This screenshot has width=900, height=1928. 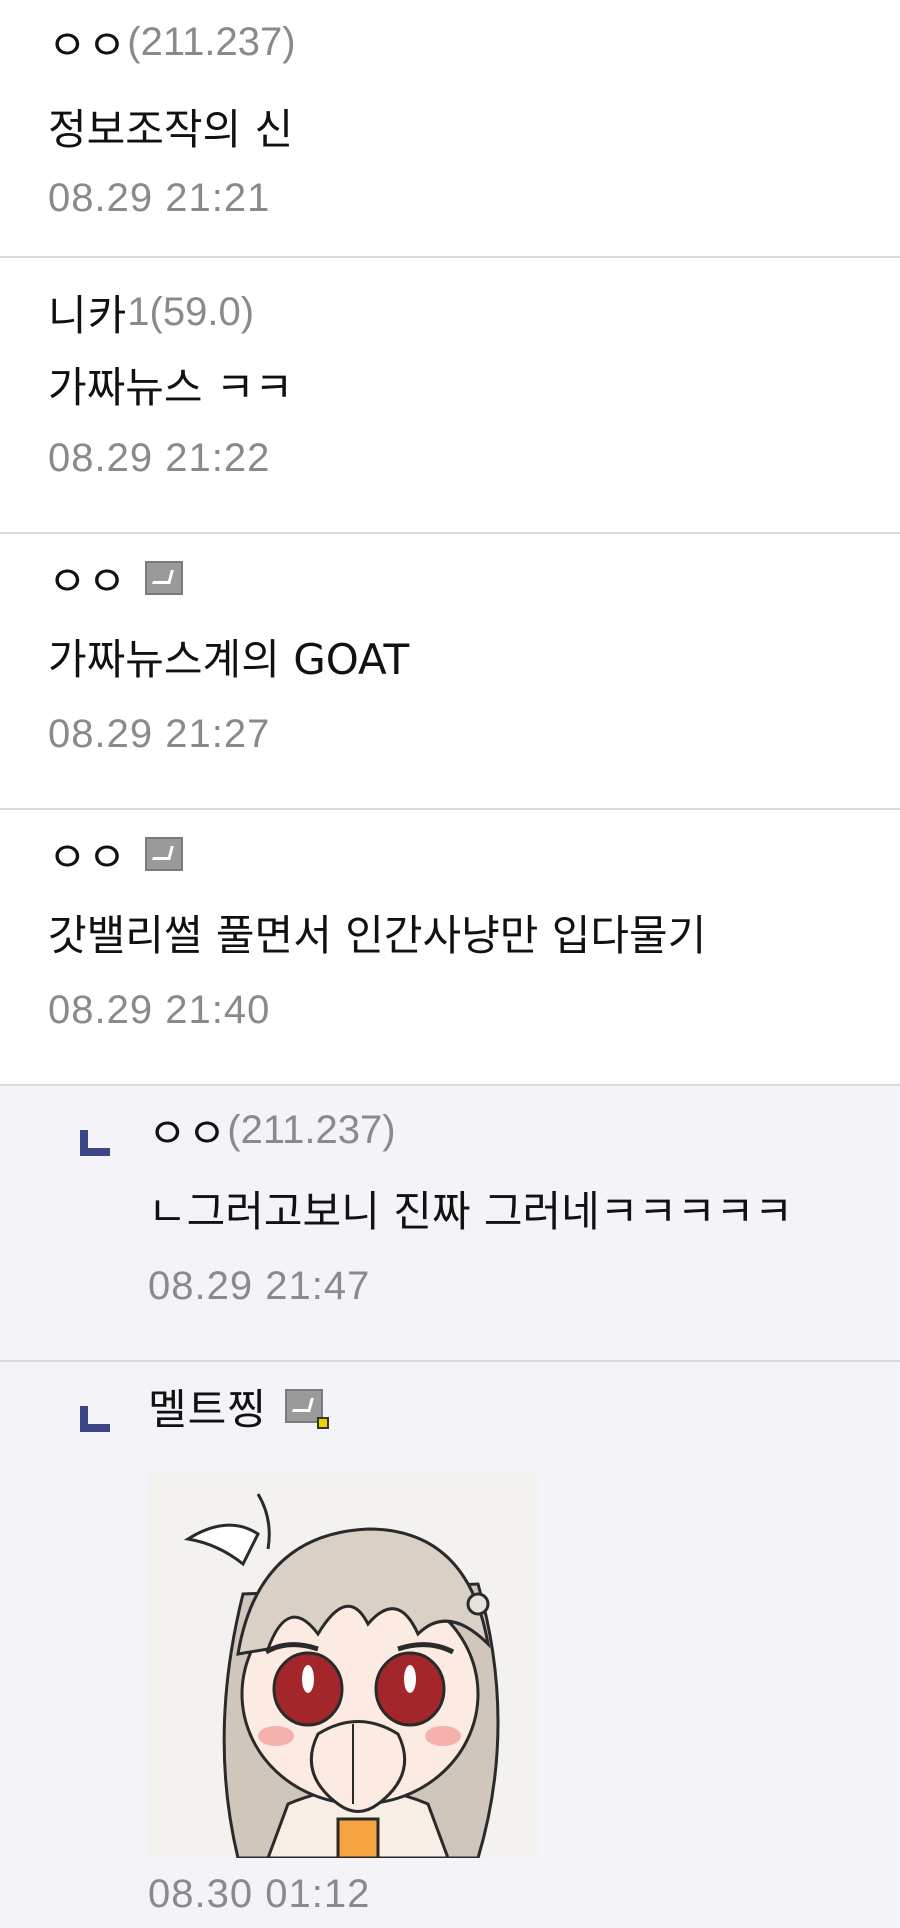 I want to click on comment-time: 08.29 21:47, so click(x=259, y=1286).